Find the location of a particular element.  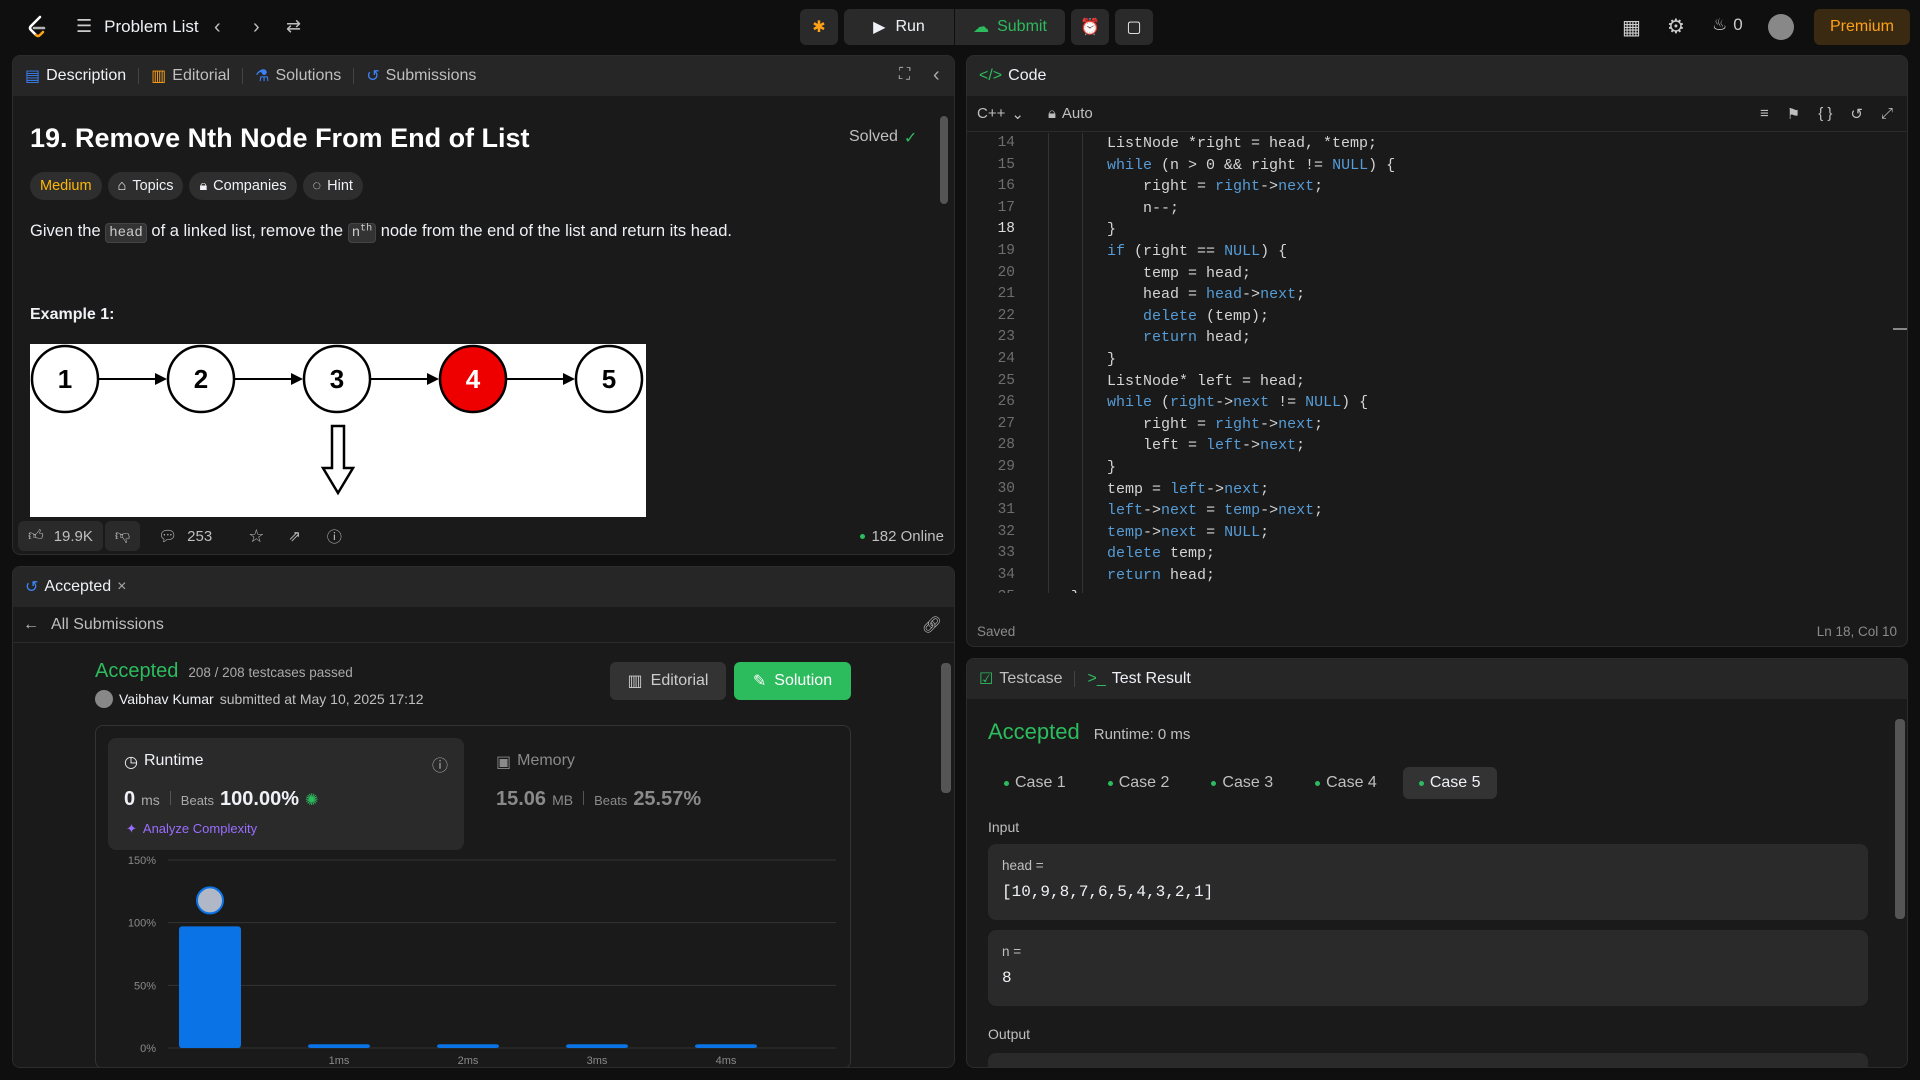

bookmark-icon: ⚑ is located at coordinates (1793, 114).